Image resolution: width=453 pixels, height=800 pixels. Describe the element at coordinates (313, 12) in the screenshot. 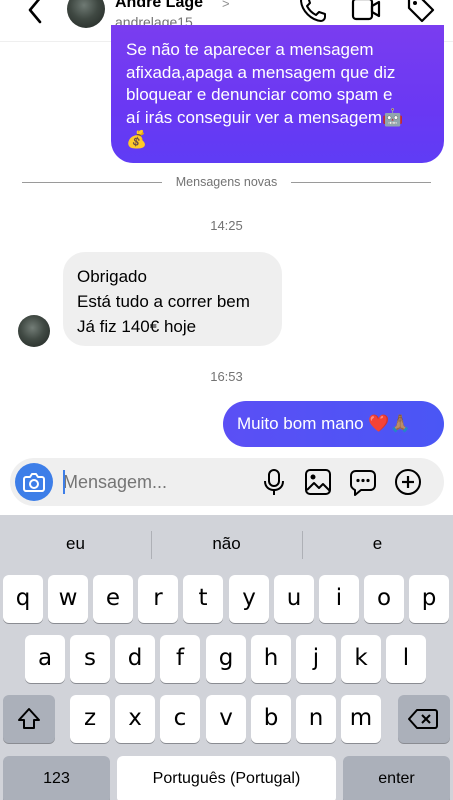

I see `phone-icon` at that location.